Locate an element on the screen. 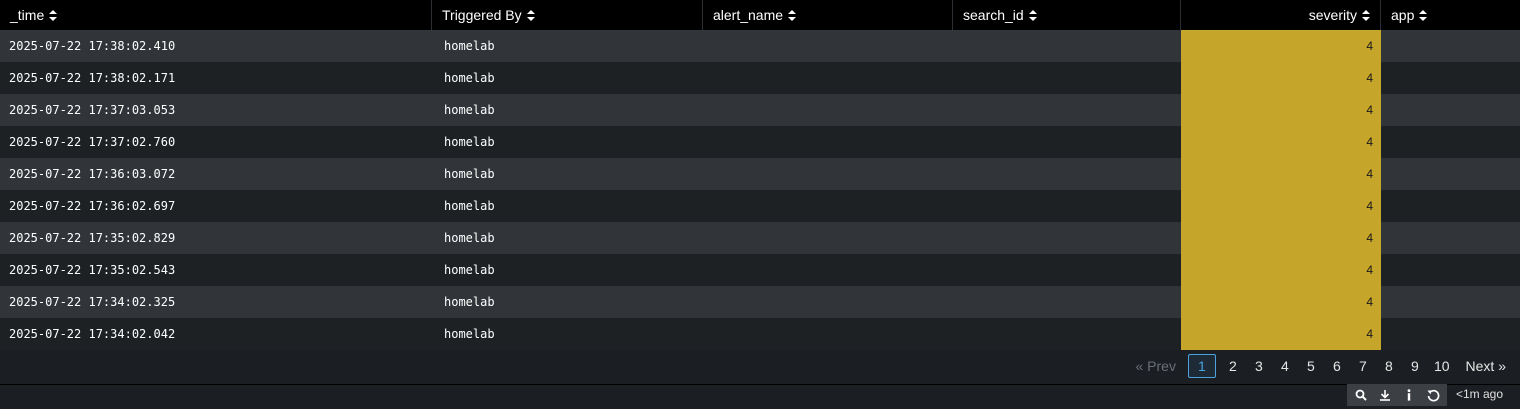  column-label: severity is located at coordinates (1332, 15).